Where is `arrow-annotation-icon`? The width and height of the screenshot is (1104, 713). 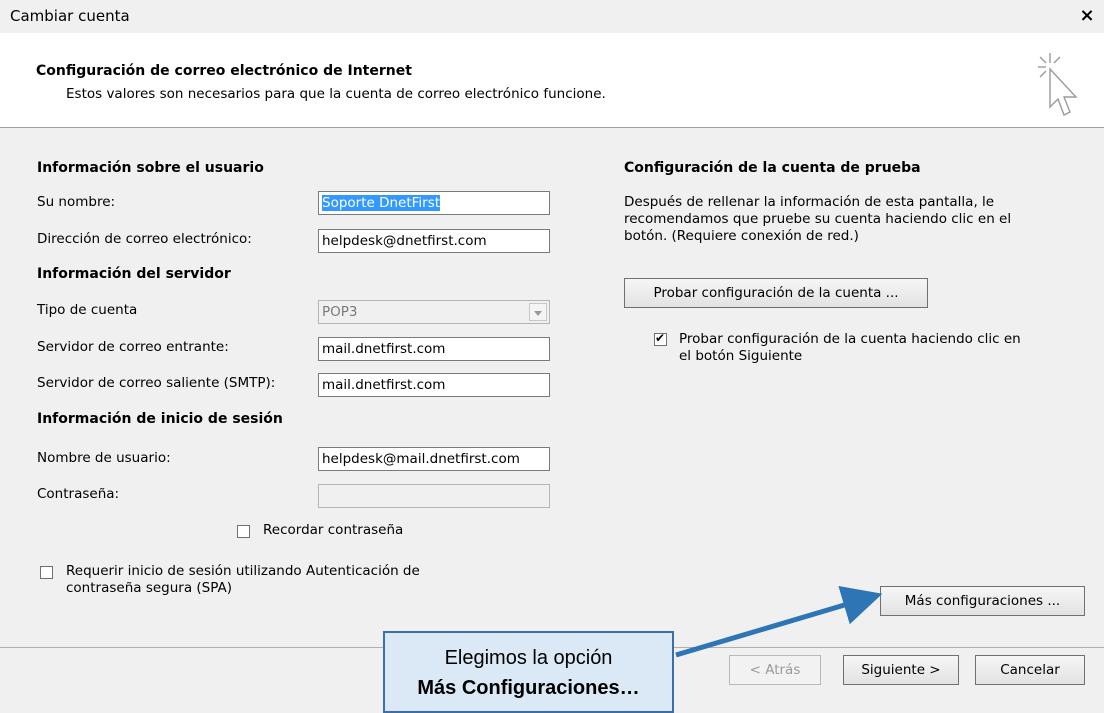 arrow-annotation-icon is located at coordinates (779, 621).